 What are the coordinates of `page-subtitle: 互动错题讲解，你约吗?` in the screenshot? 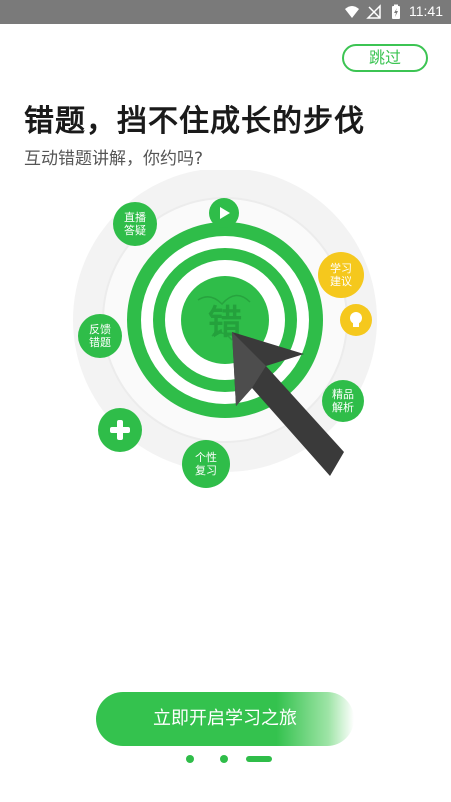 It's located at (114, 159).